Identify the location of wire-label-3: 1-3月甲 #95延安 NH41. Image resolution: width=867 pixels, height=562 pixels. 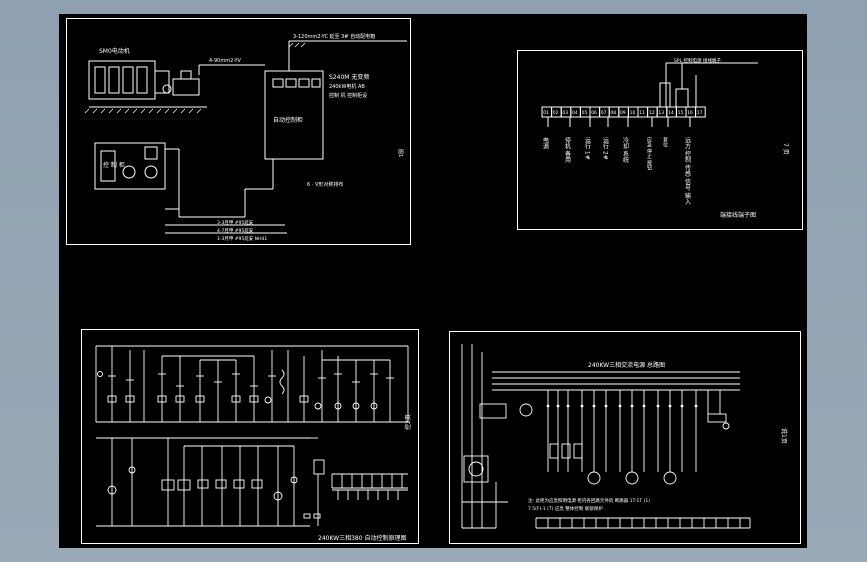
(242, 238).